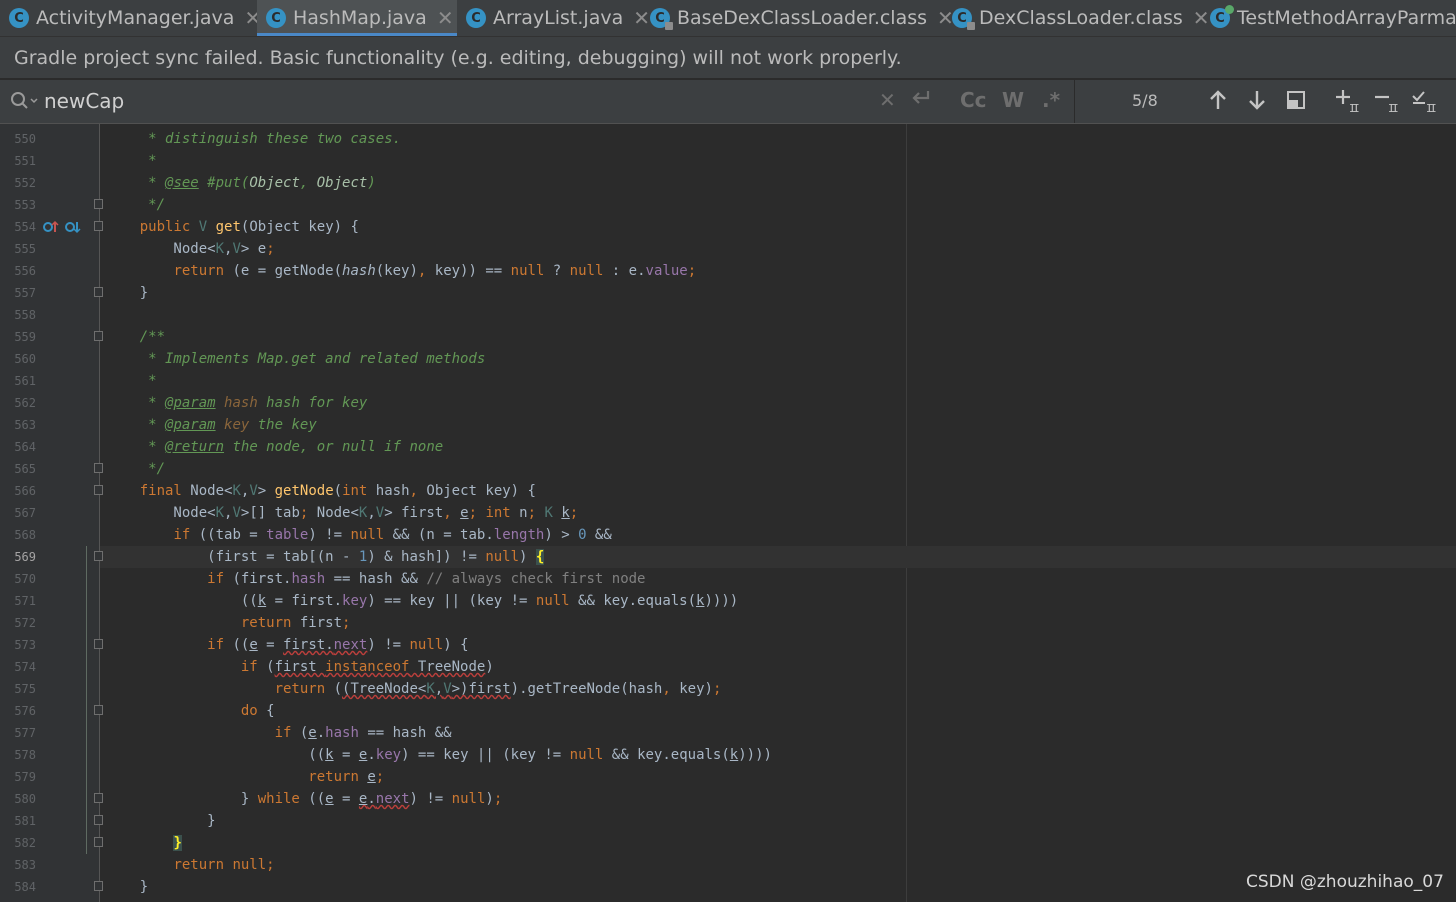  I want to click on tab-hashmap: C HashMap.java ✕, so click(357, 18).